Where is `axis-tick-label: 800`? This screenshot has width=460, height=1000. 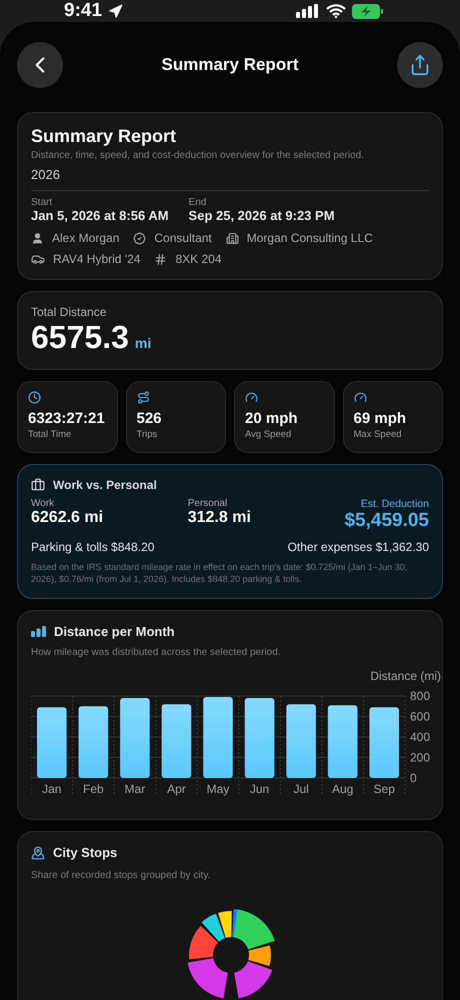 axis-tick-label: 800 is located at coordinates (420, 696).